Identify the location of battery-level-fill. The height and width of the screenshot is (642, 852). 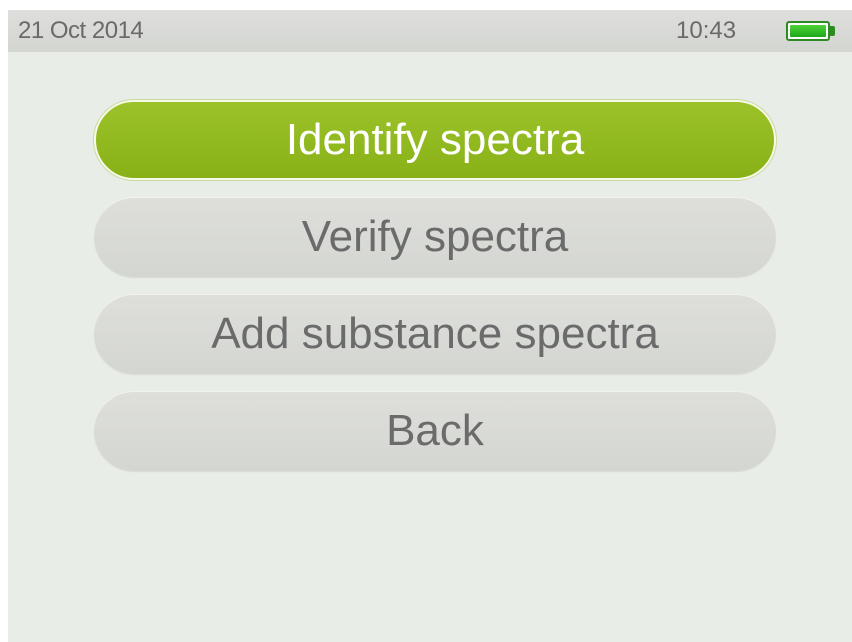
(808, 31).